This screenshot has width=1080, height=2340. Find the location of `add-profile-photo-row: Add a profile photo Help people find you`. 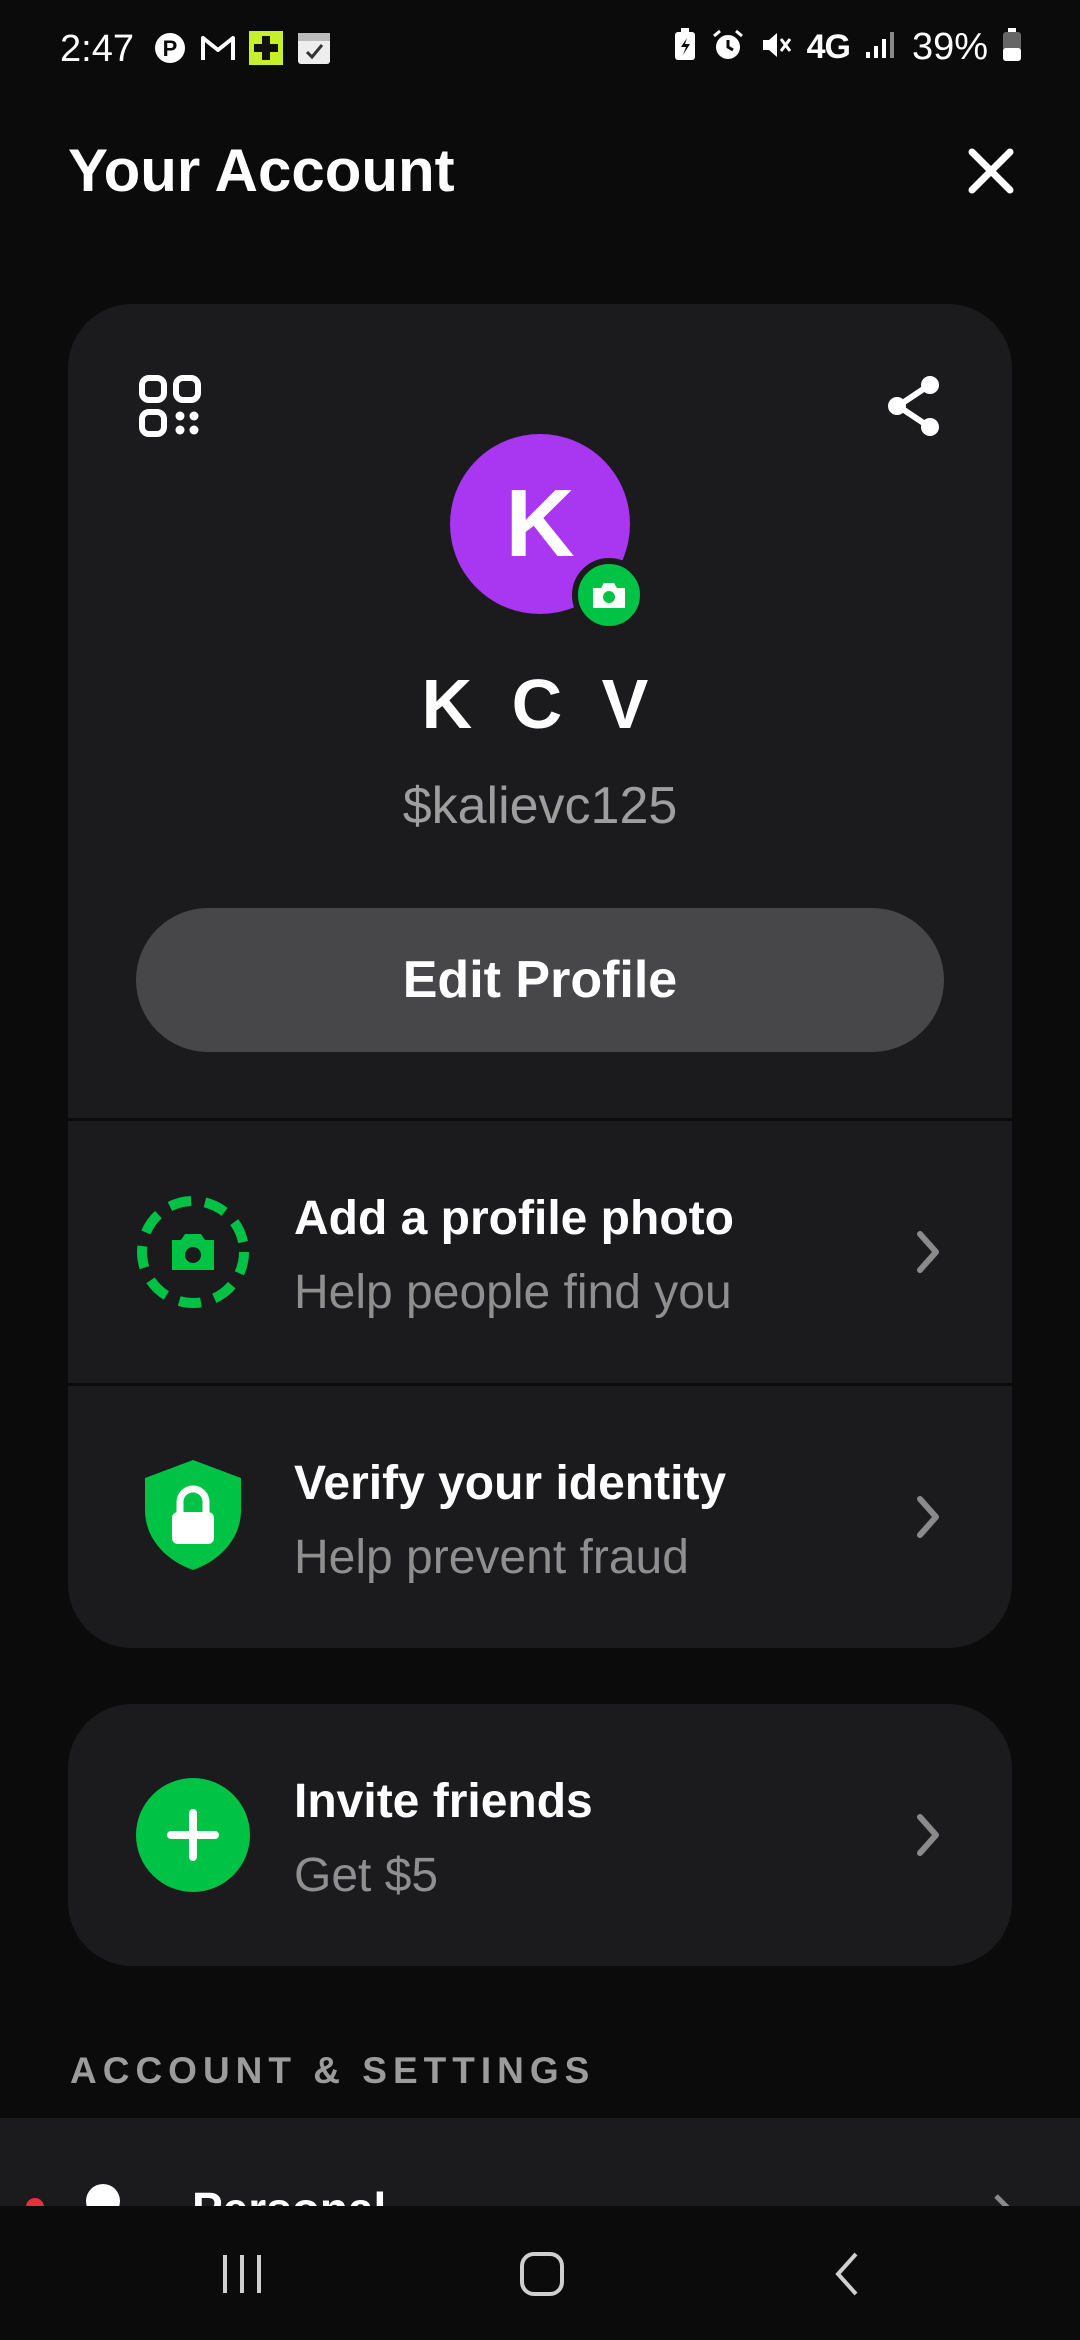

add-profile-photo-row: Add a profile photo Help people find you is located at coordinates (540, 1252).